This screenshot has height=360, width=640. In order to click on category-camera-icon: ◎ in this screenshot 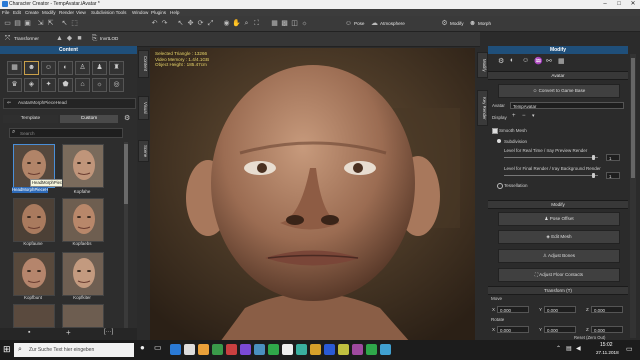, I will do `click(116, 85)`.